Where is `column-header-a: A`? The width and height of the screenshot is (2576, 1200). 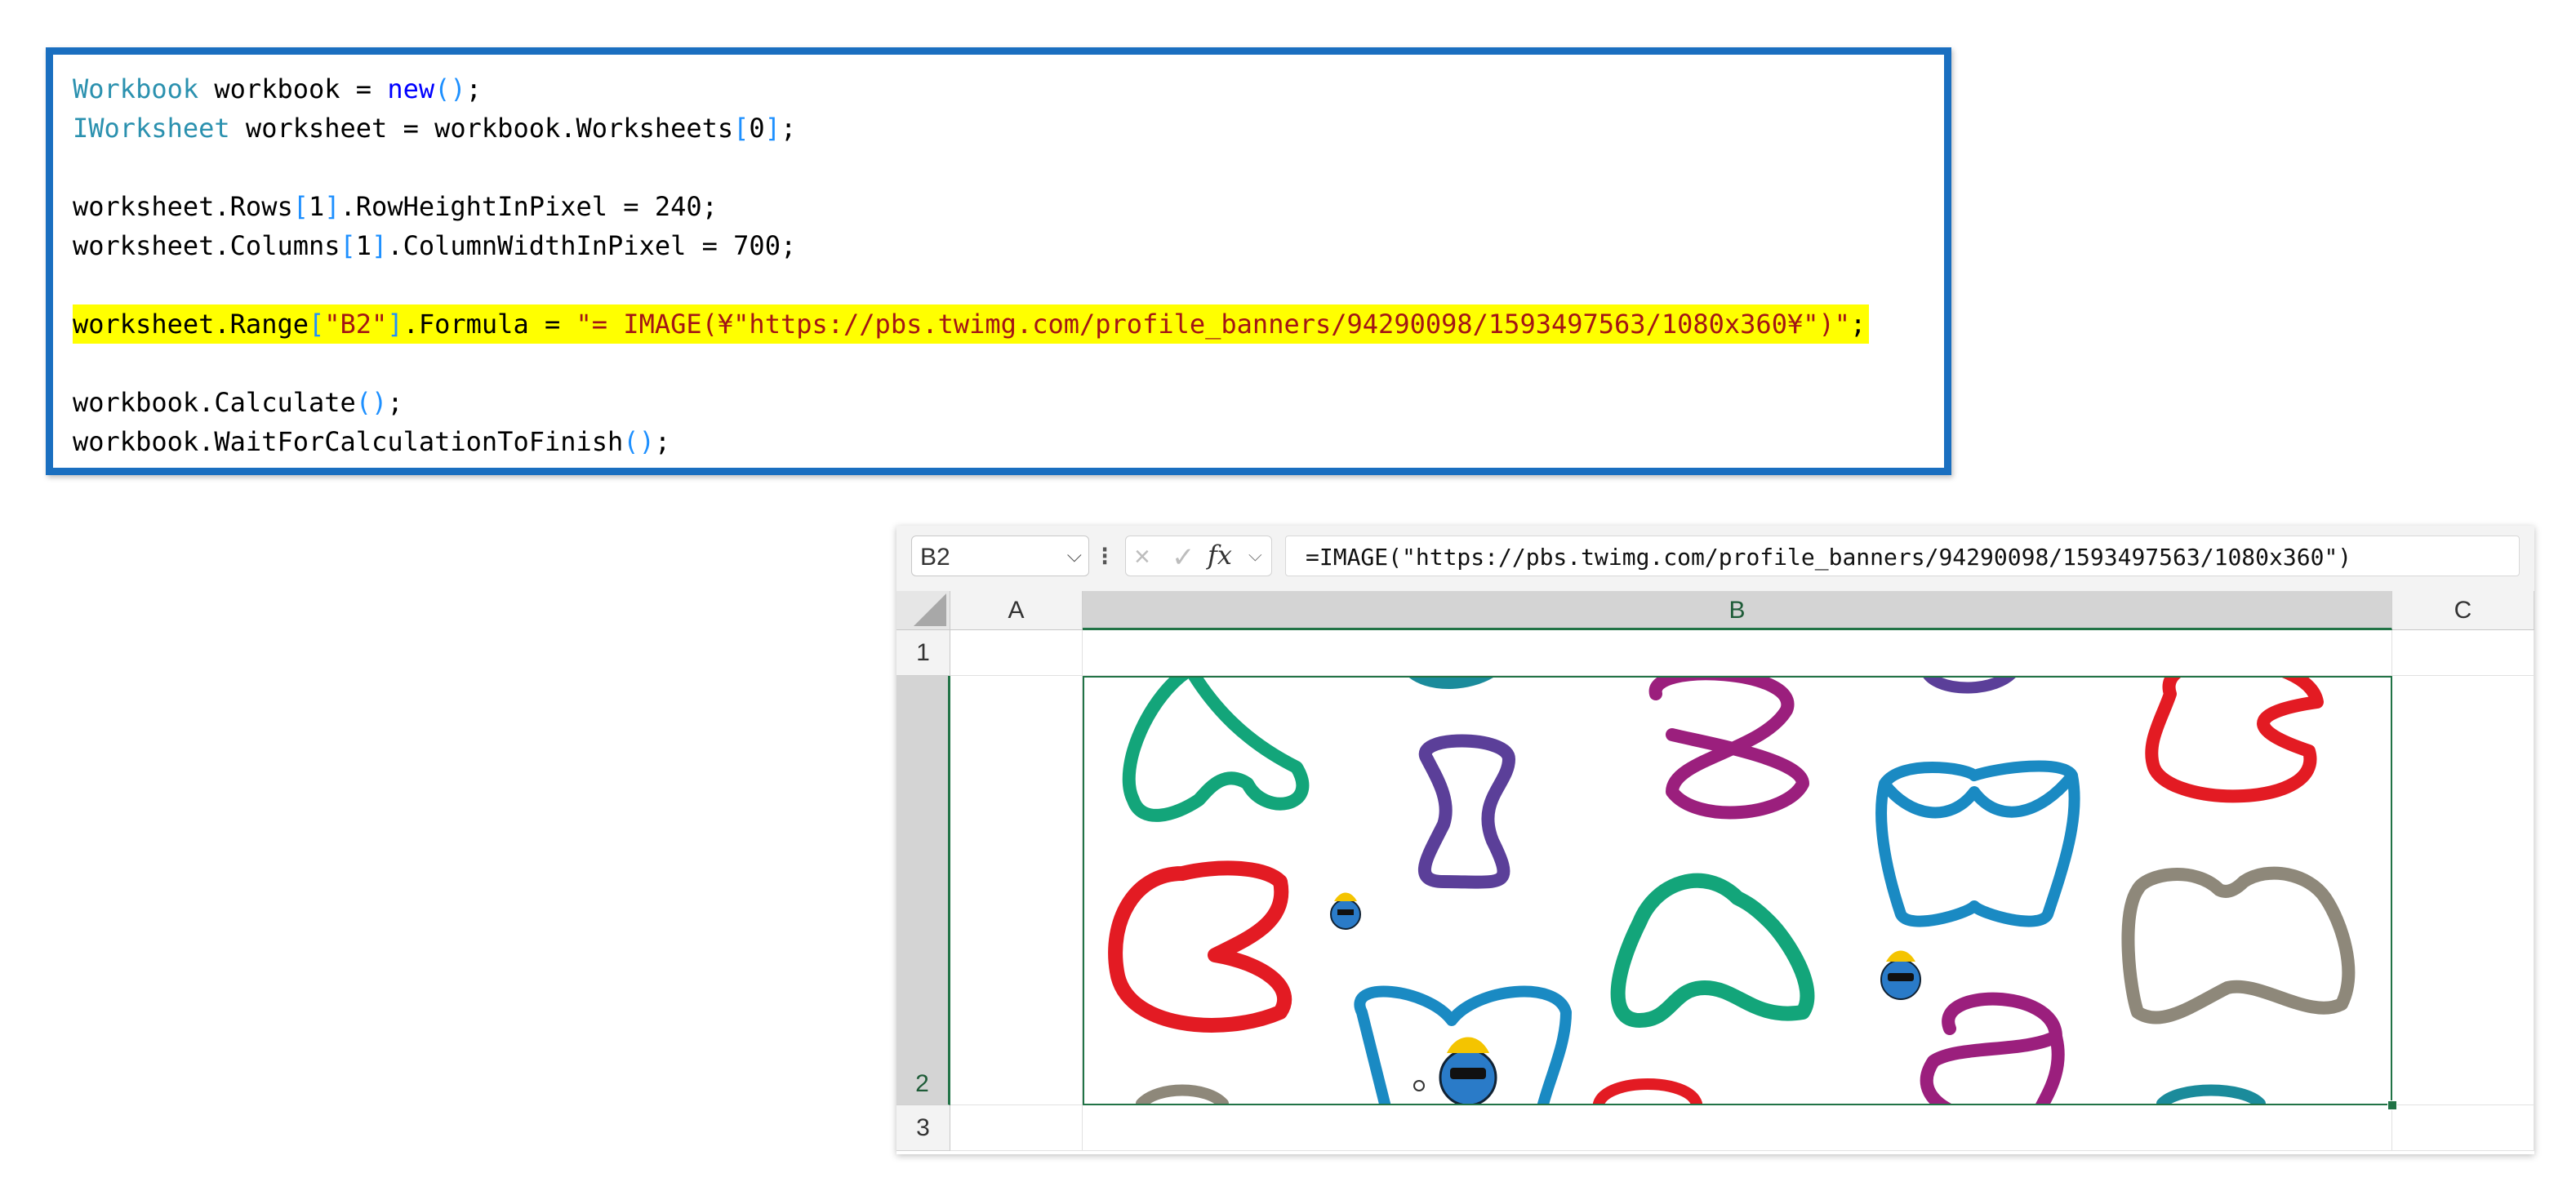 column-header-a: A is located at coordinates (1016, 611).